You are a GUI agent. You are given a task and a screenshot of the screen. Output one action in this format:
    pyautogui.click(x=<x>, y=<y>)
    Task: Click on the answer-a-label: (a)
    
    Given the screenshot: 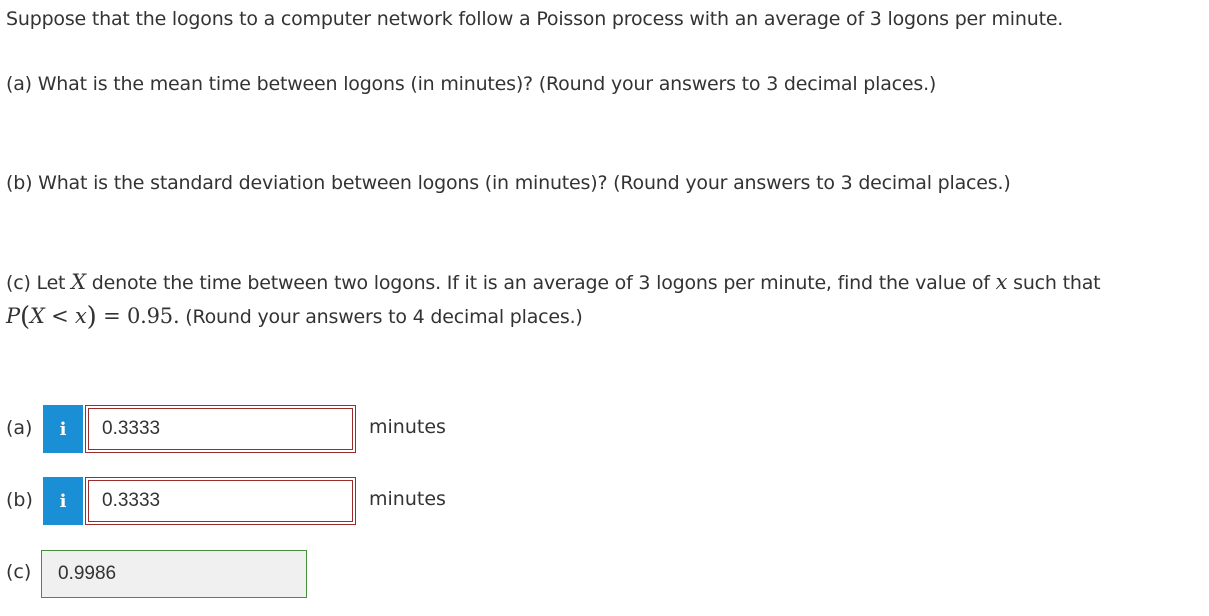 What is the action you would take?
    pyautogui.click(x=19, y=428)
    